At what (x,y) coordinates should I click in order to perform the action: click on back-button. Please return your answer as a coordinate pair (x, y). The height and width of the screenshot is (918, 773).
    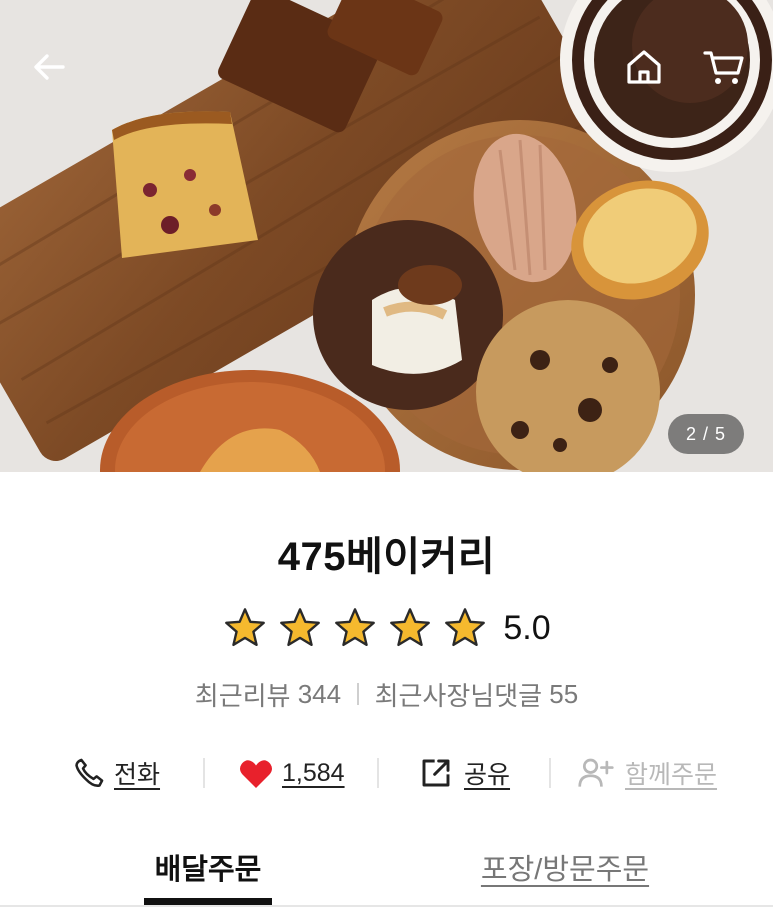
    Looking at the image, I should click on (49, 67).